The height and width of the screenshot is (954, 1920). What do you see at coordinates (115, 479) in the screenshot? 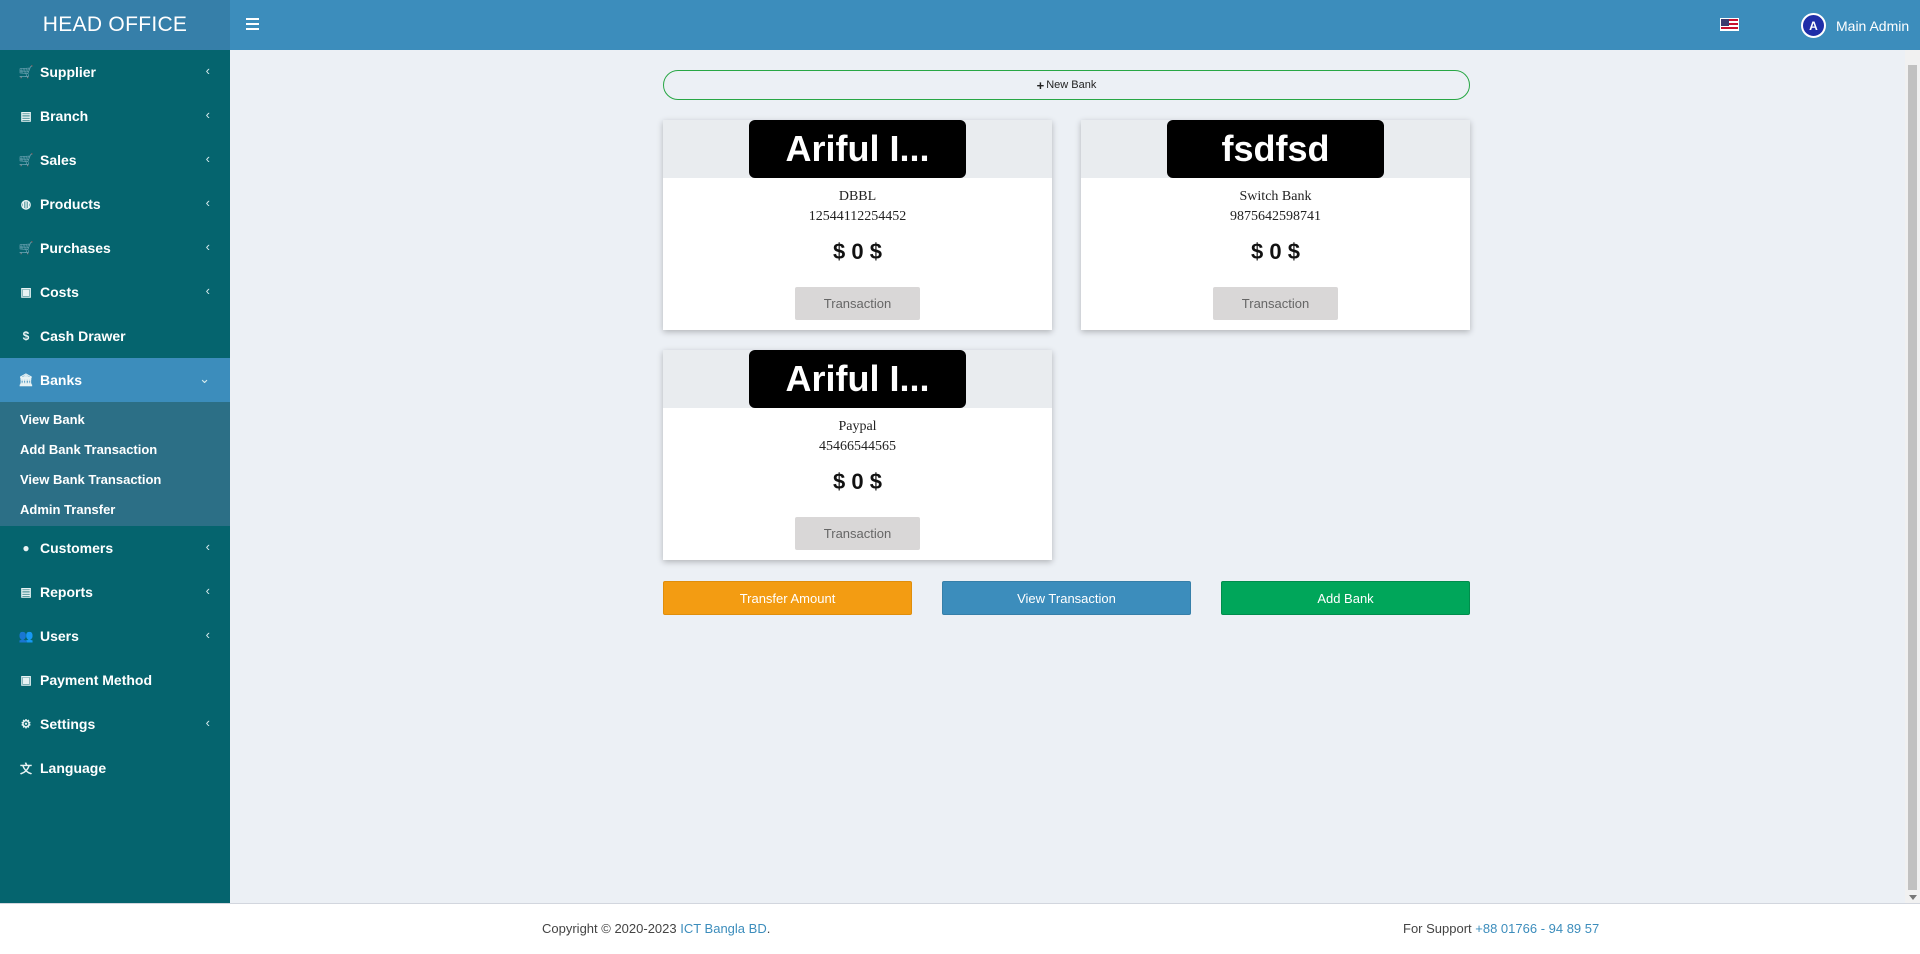
I see `submenu-item-view-bank-transaction: View Bank Transaction` at bounding box center [115, 479].